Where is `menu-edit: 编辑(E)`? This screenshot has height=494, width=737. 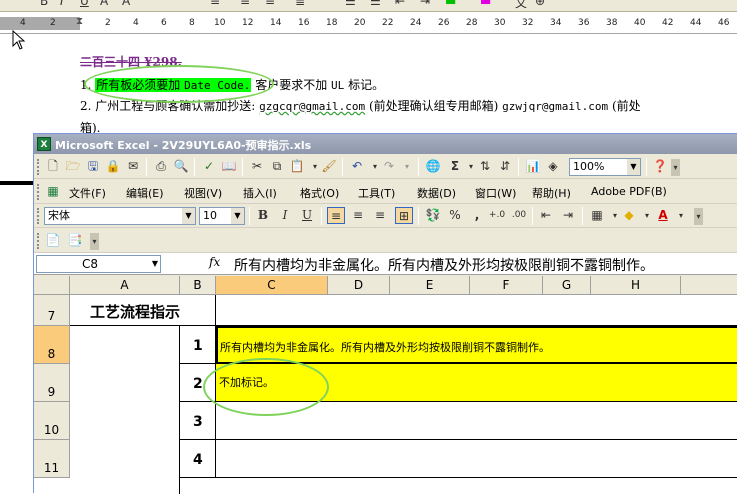 menu-edit: 编辑(E) is located at coordinates (145, 193).